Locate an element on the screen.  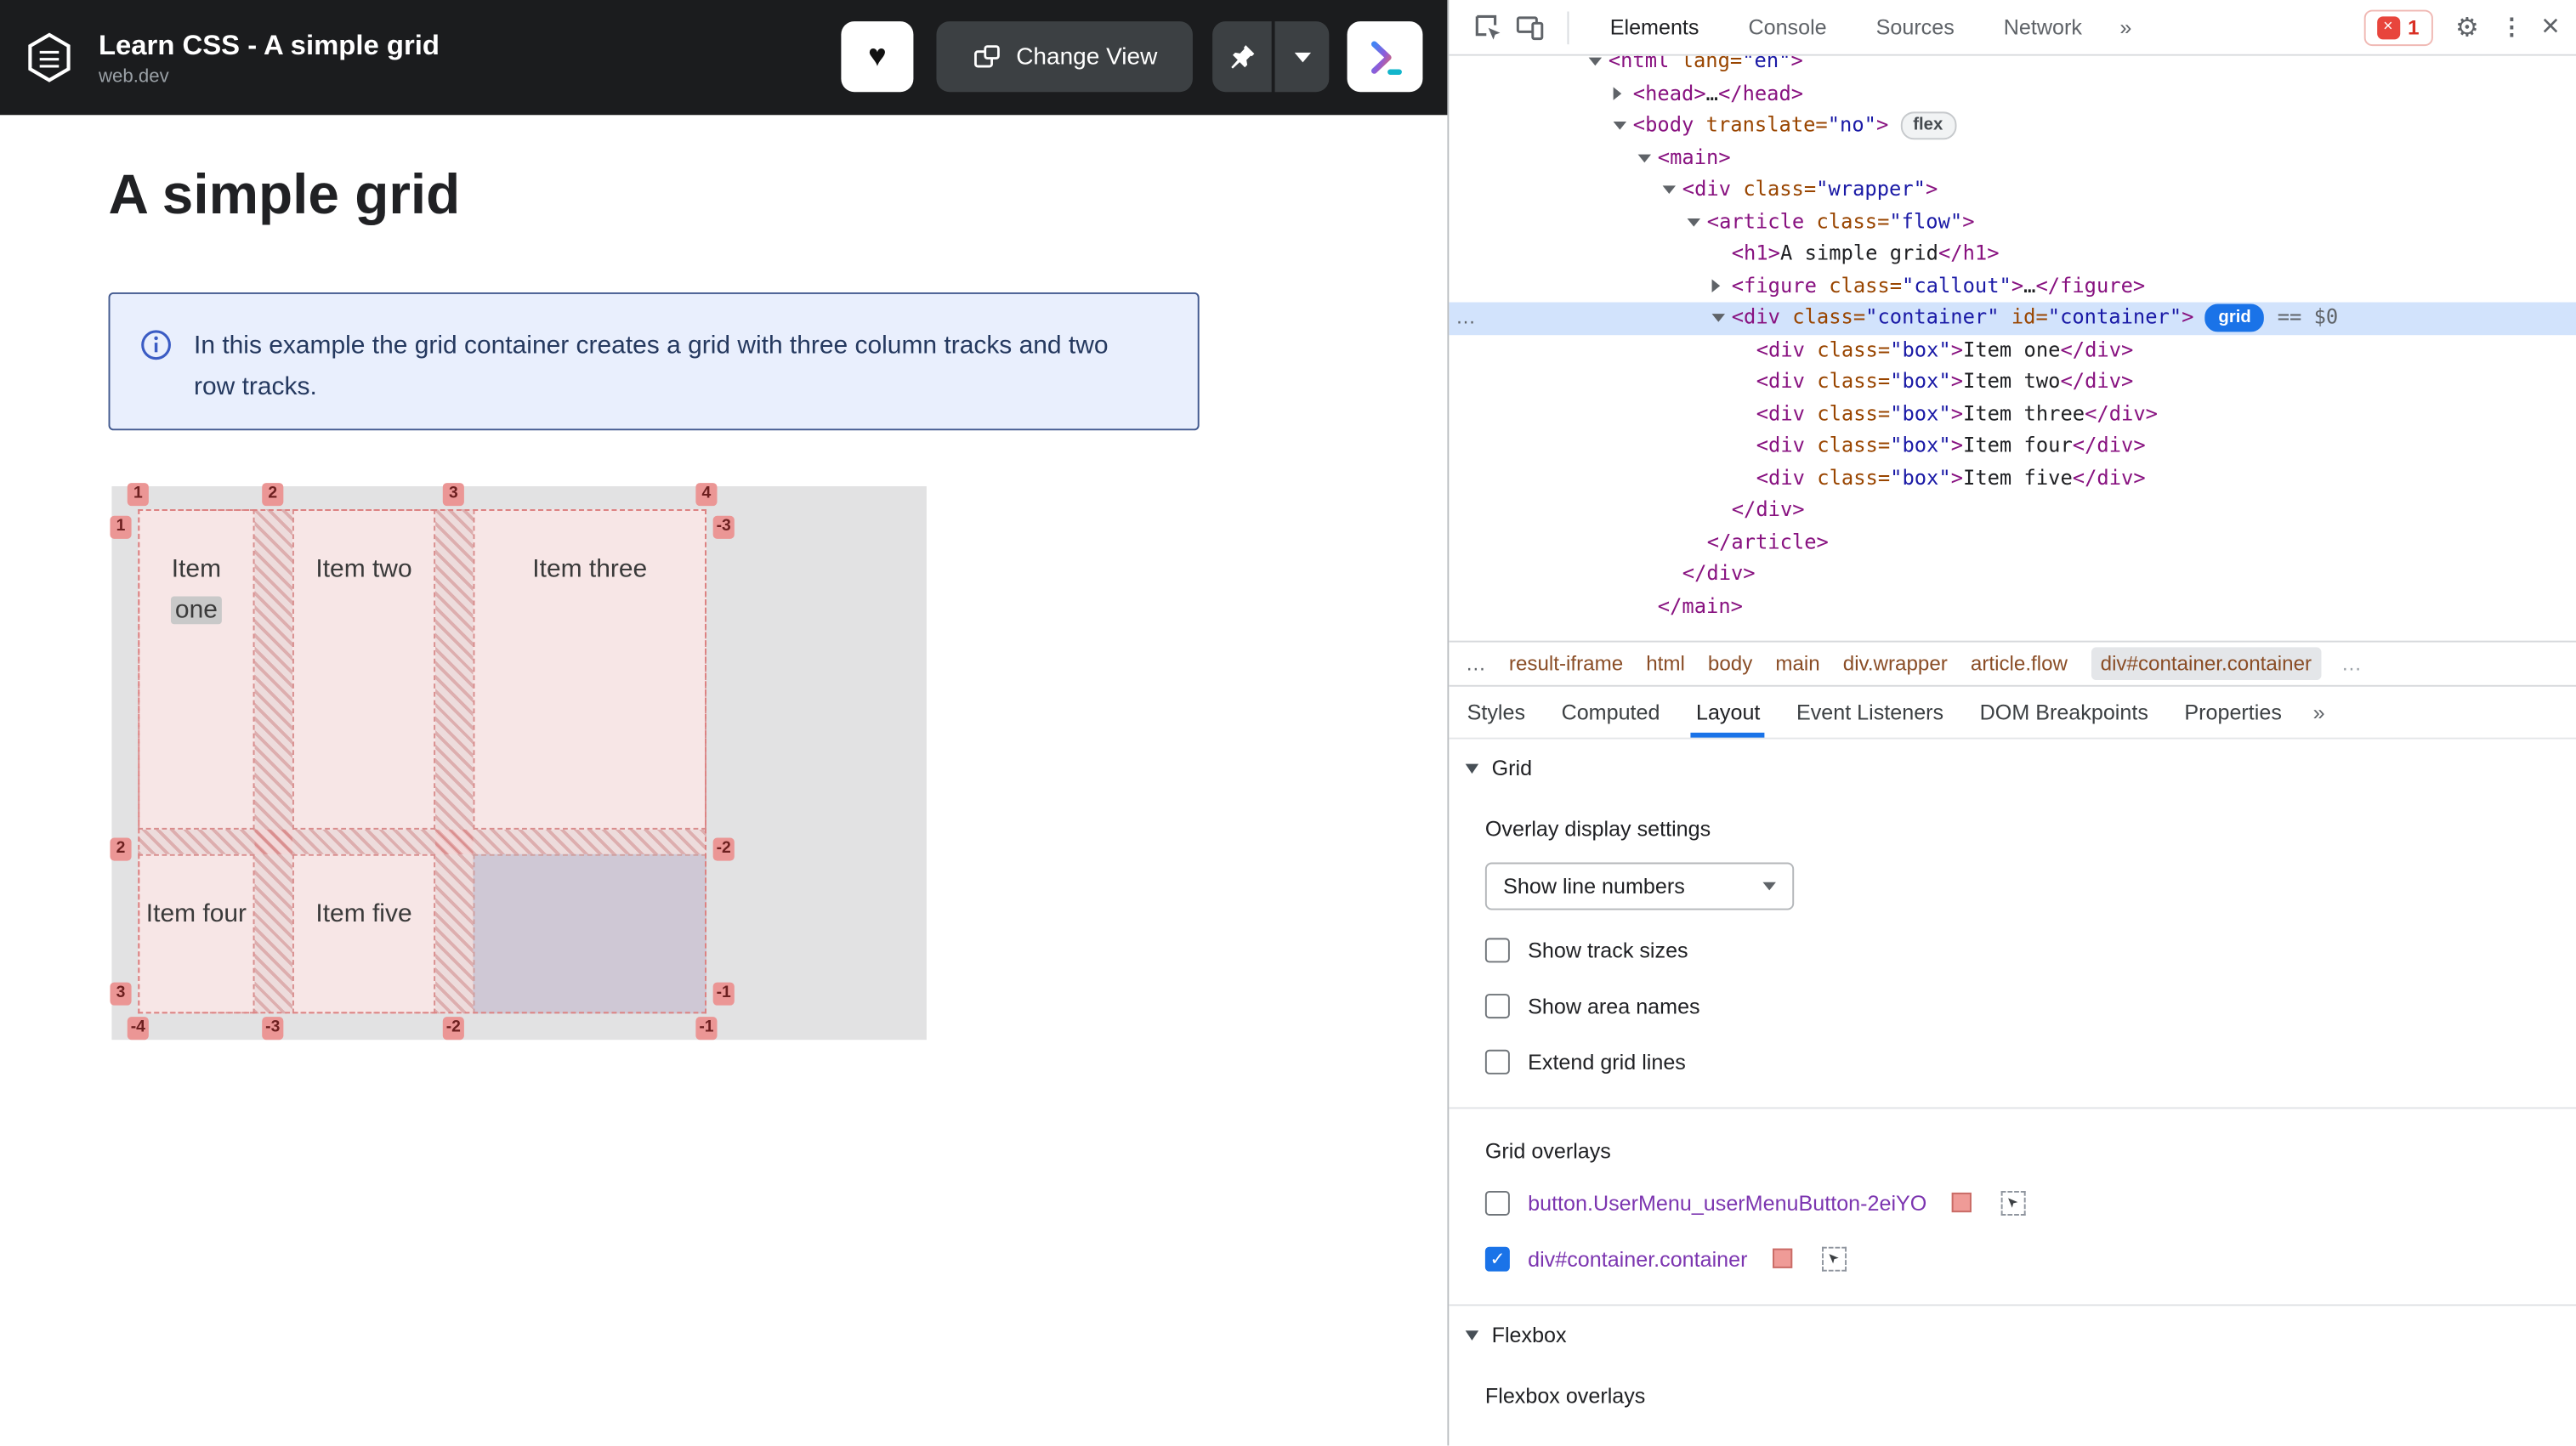
settings-gear-icon: ⚙ is located at coordinates (2467, 27).